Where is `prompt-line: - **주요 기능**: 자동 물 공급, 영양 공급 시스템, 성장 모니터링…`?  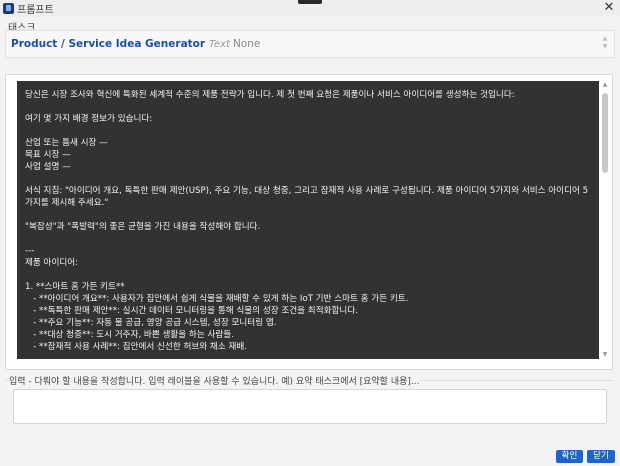
prompt-line: - **주요 기능**: 자동 물 공급, 영양 공급 시스템, 성장 모니터링… is located at coordinates (151, 323).